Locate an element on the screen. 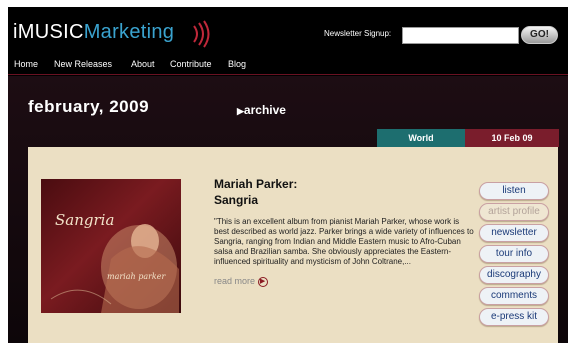 The height and width of the screenshot is (350, 574). newsletter-email-input is located at coordinates (460, 35).